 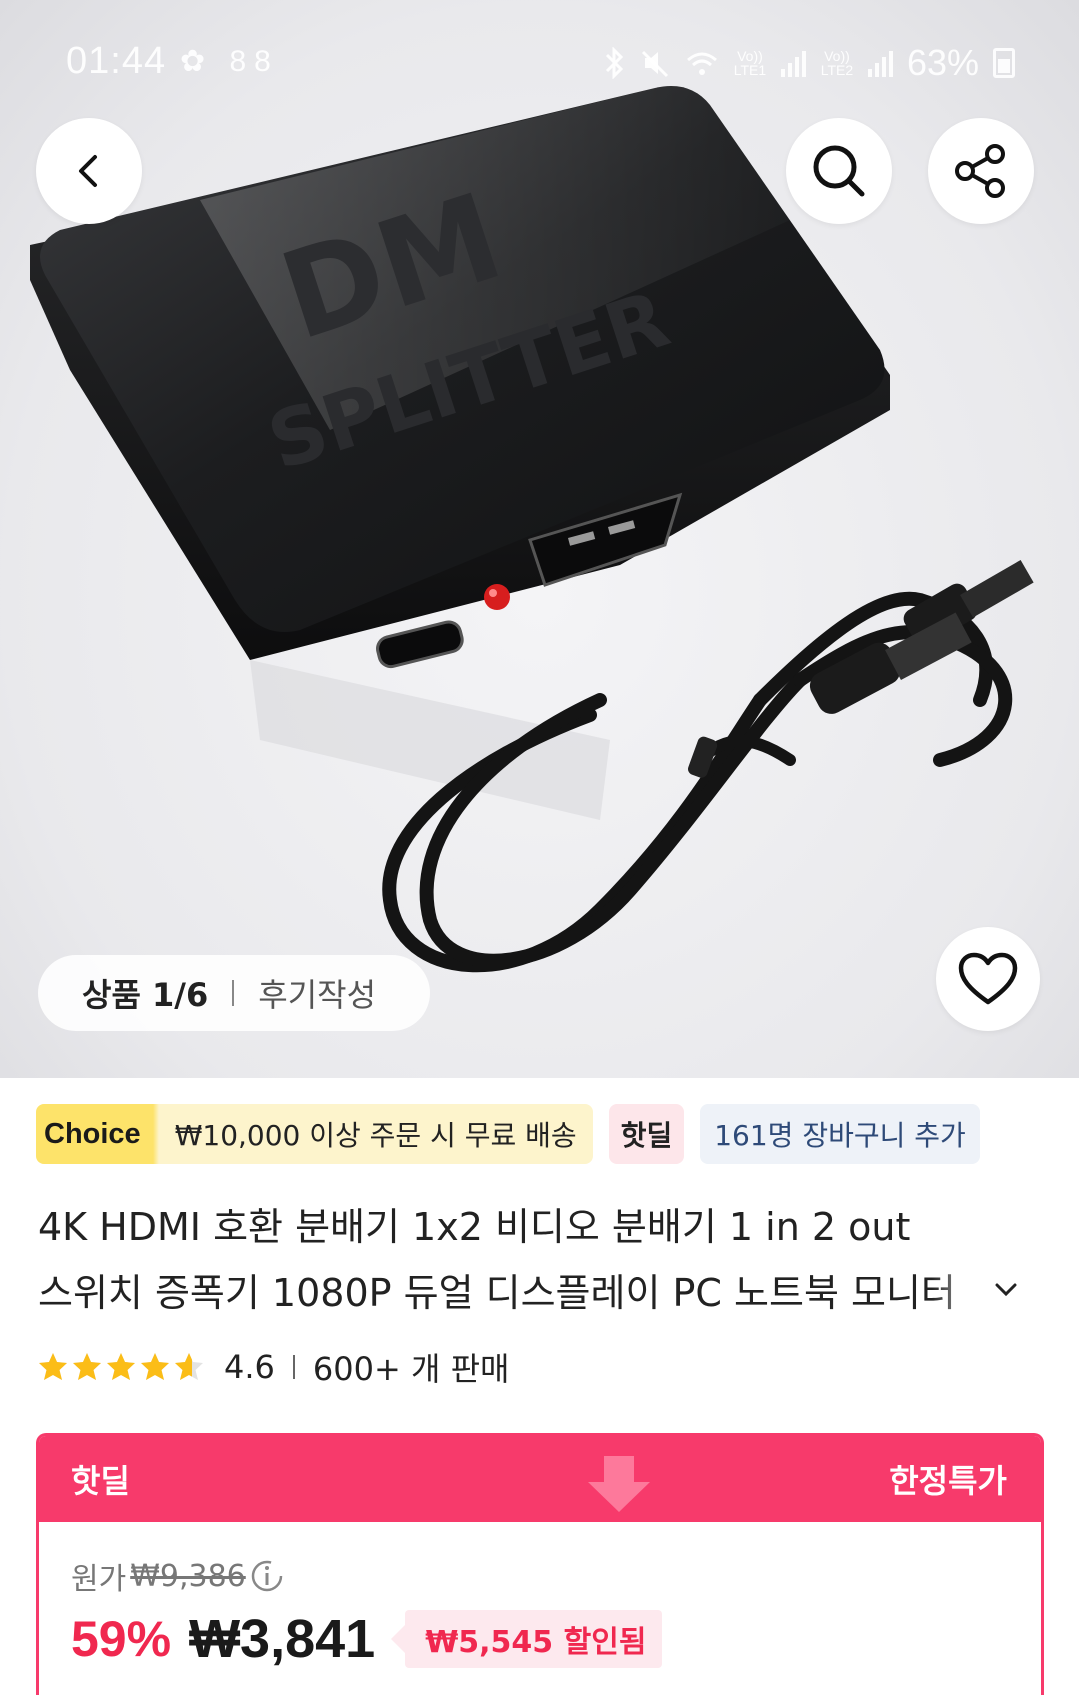 What do you see at coordinates (880, 63) in the screenshot?
I see `signal2-icon` at bounding box center [880, 63].